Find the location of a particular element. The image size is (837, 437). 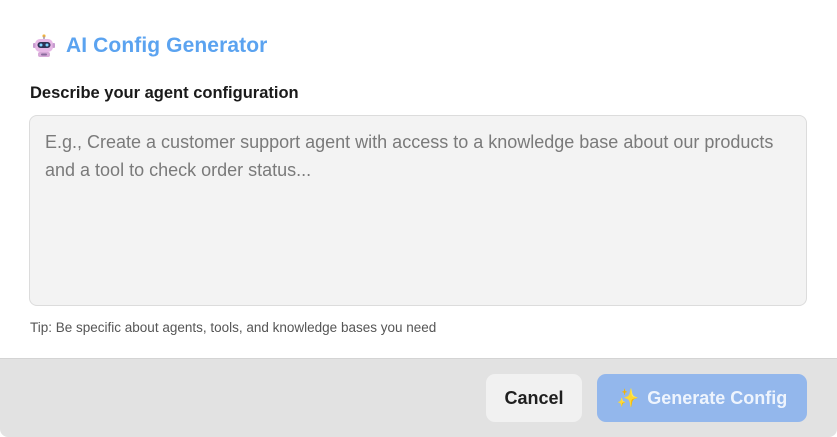

robot-icon is located at coordinates (44, 46).